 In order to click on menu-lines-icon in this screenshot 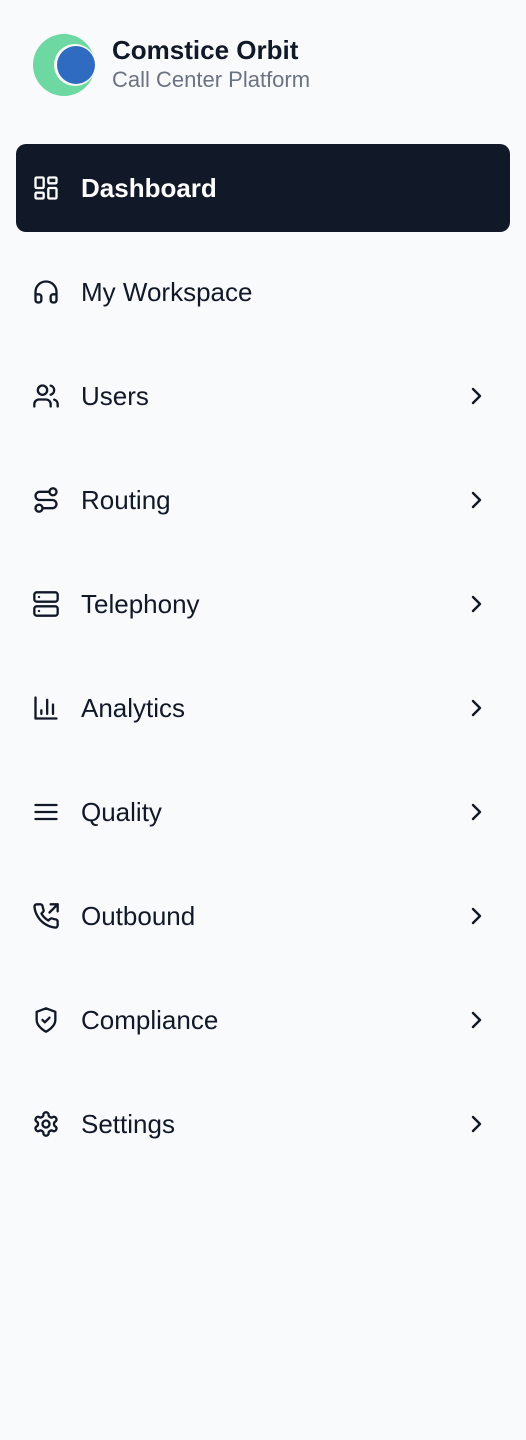, I will do `click(46, 812)`.